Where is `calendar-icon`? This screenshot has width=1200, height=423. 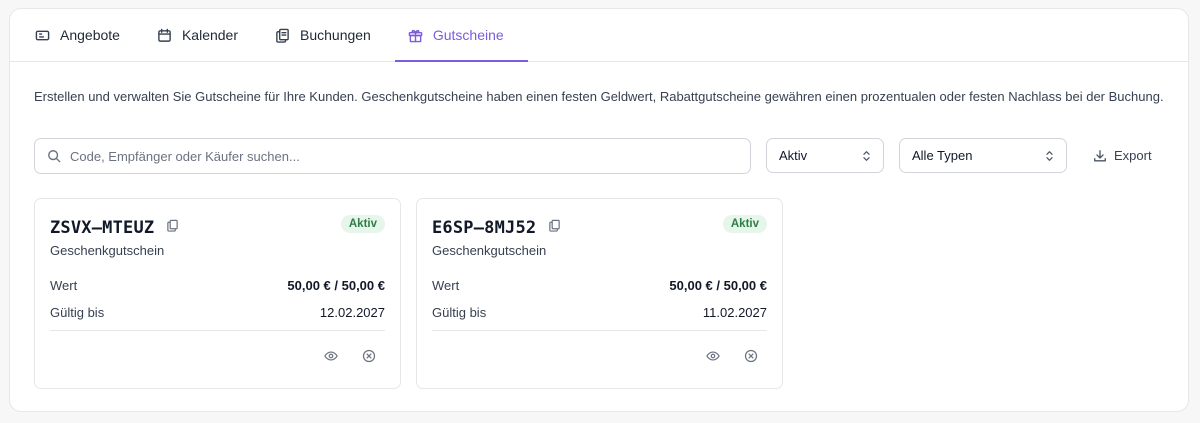 calendar-icon is located at coordinates (164, 35).